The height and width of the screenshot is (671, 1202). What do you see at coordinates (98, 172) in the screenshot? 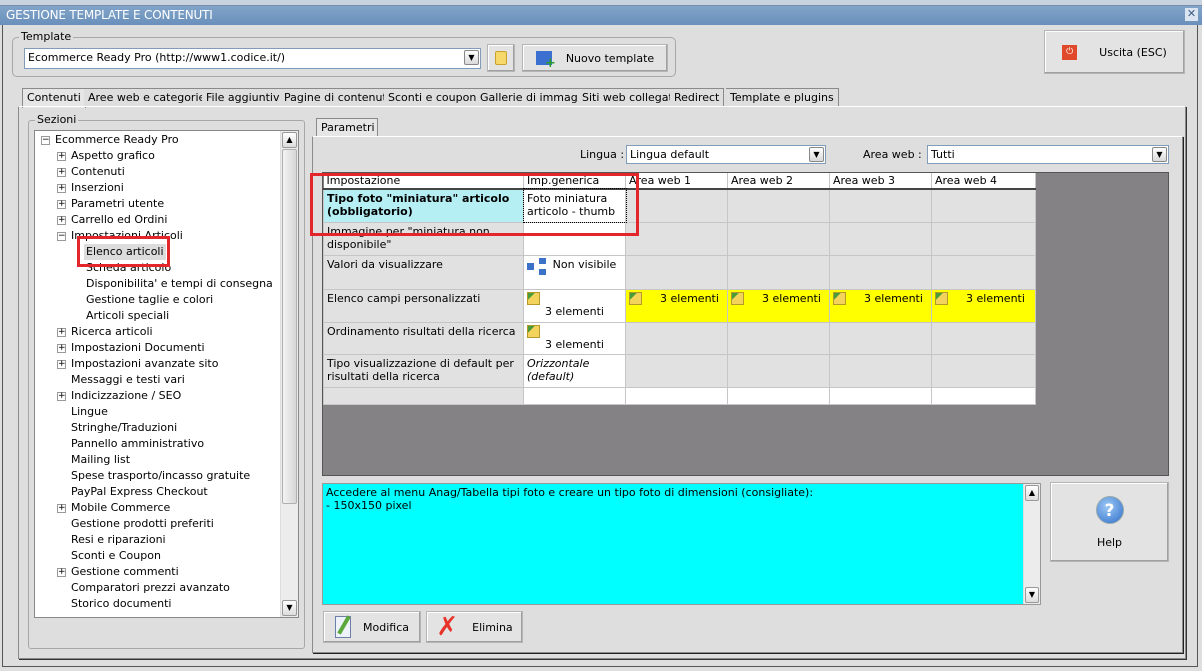
I see `tree-item: Contenuti` at bounding box center [98, 172].